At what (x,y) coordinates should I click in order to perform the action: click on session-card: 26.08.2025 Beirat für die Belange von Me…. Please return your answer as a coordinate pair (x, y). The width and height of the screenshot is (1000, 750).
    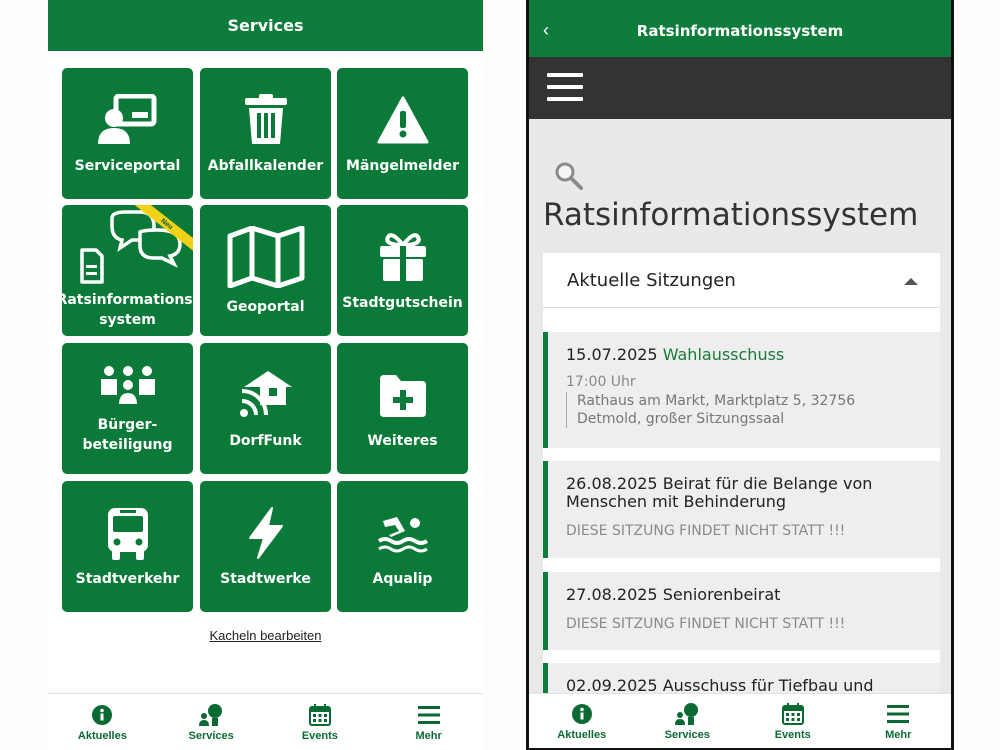
    Looking at the image, I should click on (741, 509).